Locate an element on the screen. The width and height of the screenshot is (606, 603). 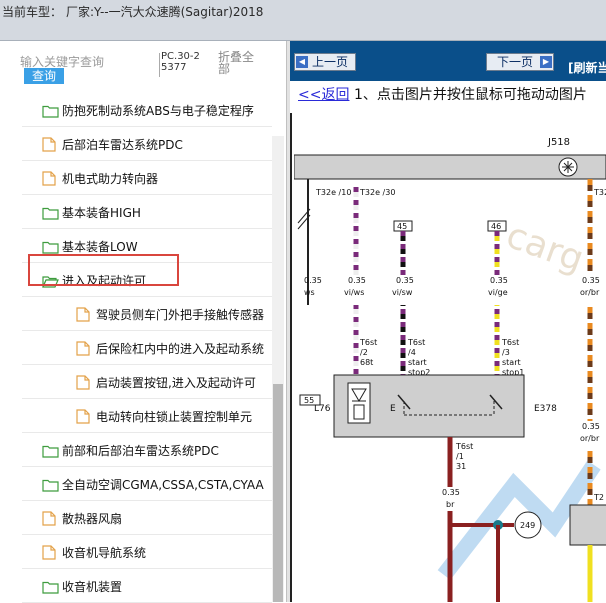
nav-bar: ◀ 上一页 下一页 ▶ [刷新当 is located at coordinates (448, 61).